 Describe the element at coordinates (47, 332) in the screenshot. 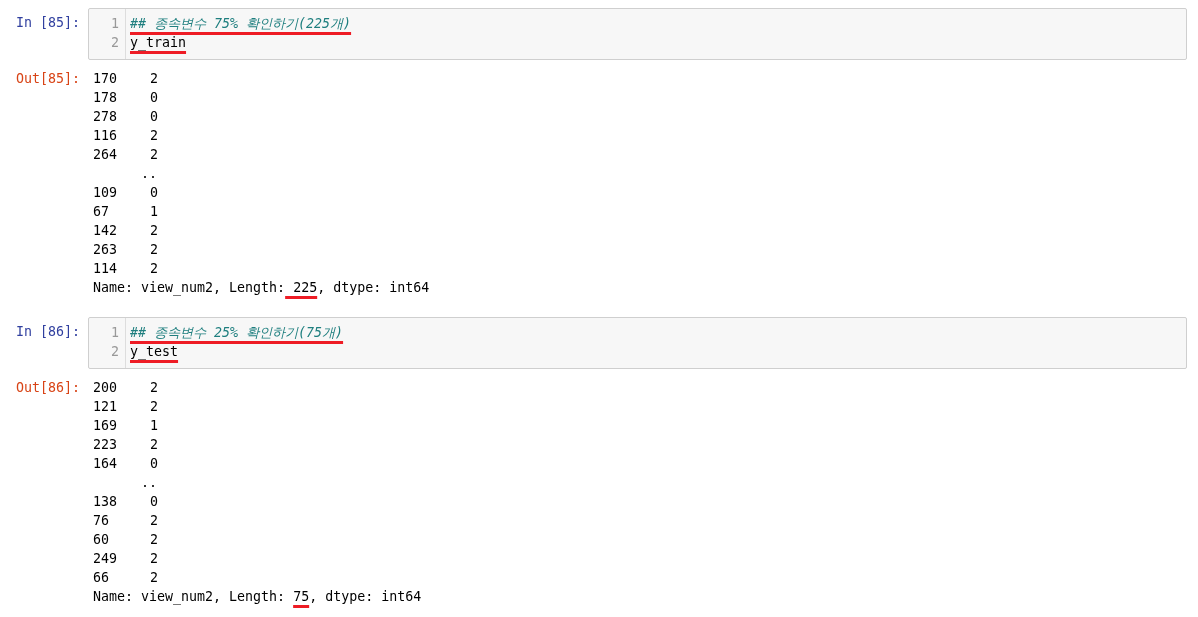

I see `input-prompt: In [86]:` at that location.